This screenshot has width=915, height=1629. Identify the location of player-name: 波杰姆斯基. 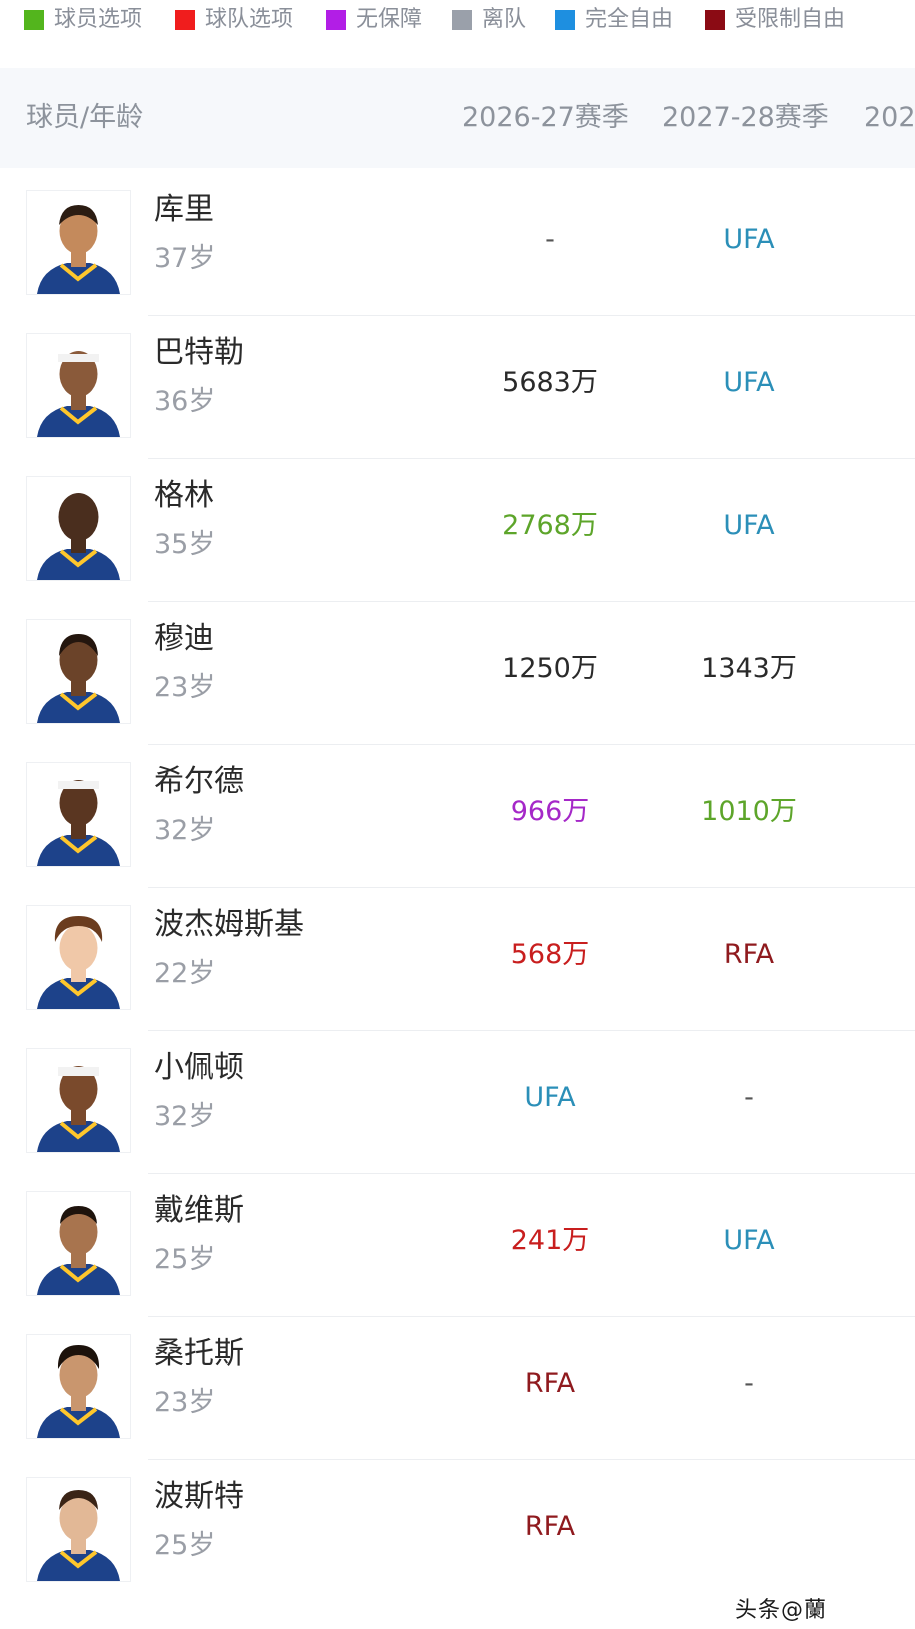
(229, 924).